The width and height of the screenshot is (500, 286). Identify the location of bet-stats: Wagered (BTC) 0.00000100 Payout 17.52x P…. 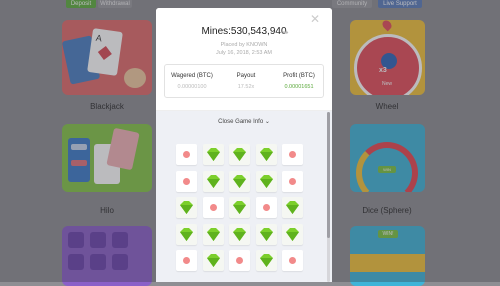
(244, 81).